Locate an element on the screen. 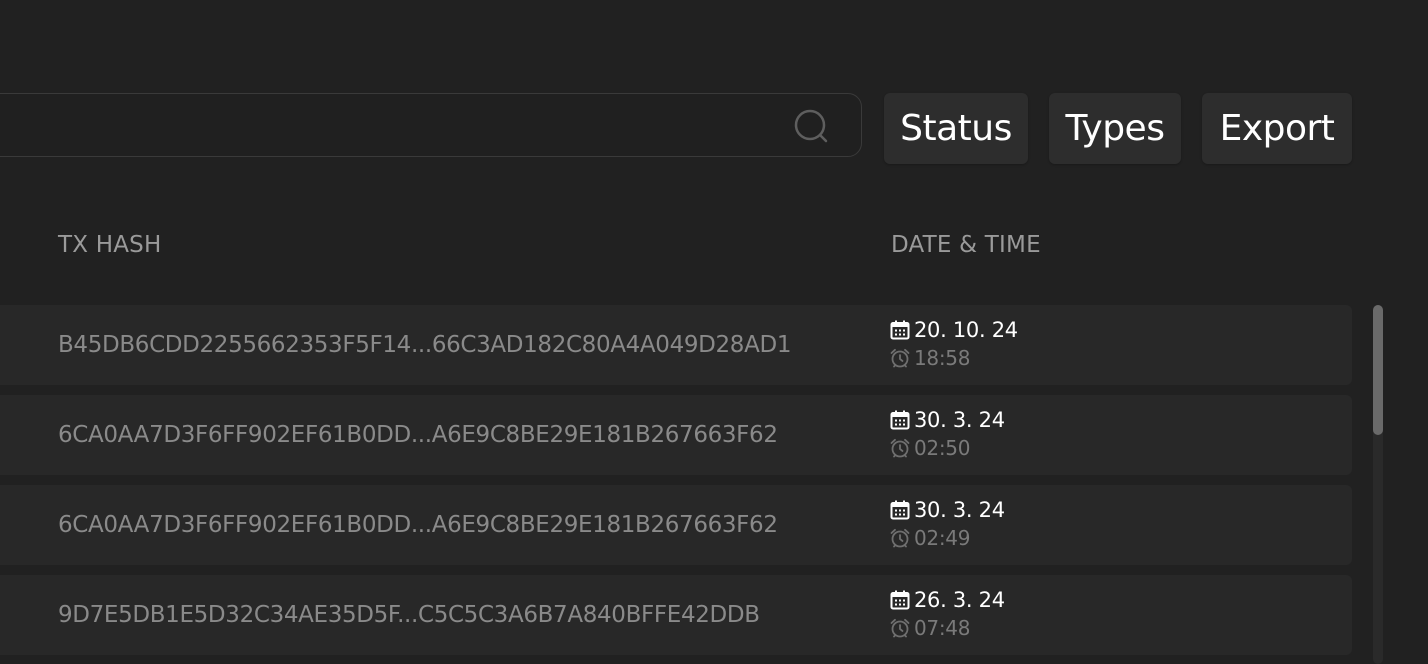 The width and height of the screenshot is (1428, 664). scrollbar-thumb is located at coordinates (1378, 370).